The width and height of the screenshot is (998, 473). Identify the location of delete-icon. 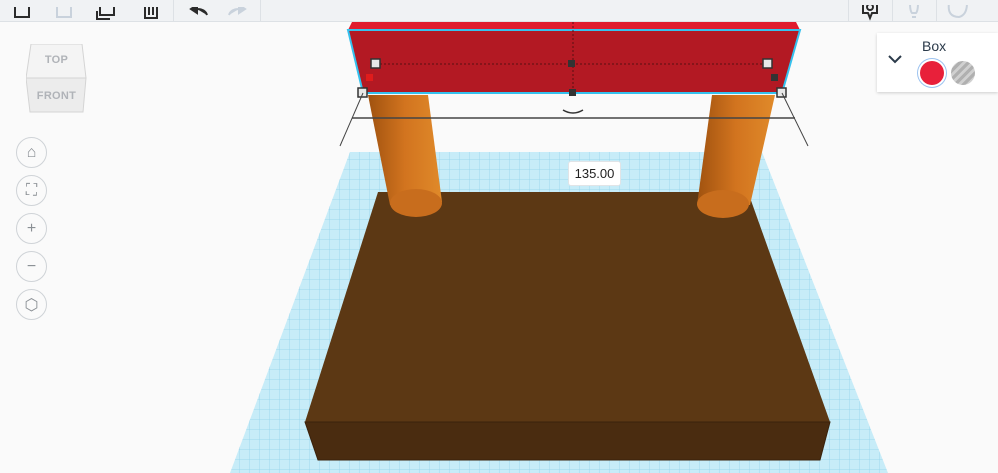
(151, 13).